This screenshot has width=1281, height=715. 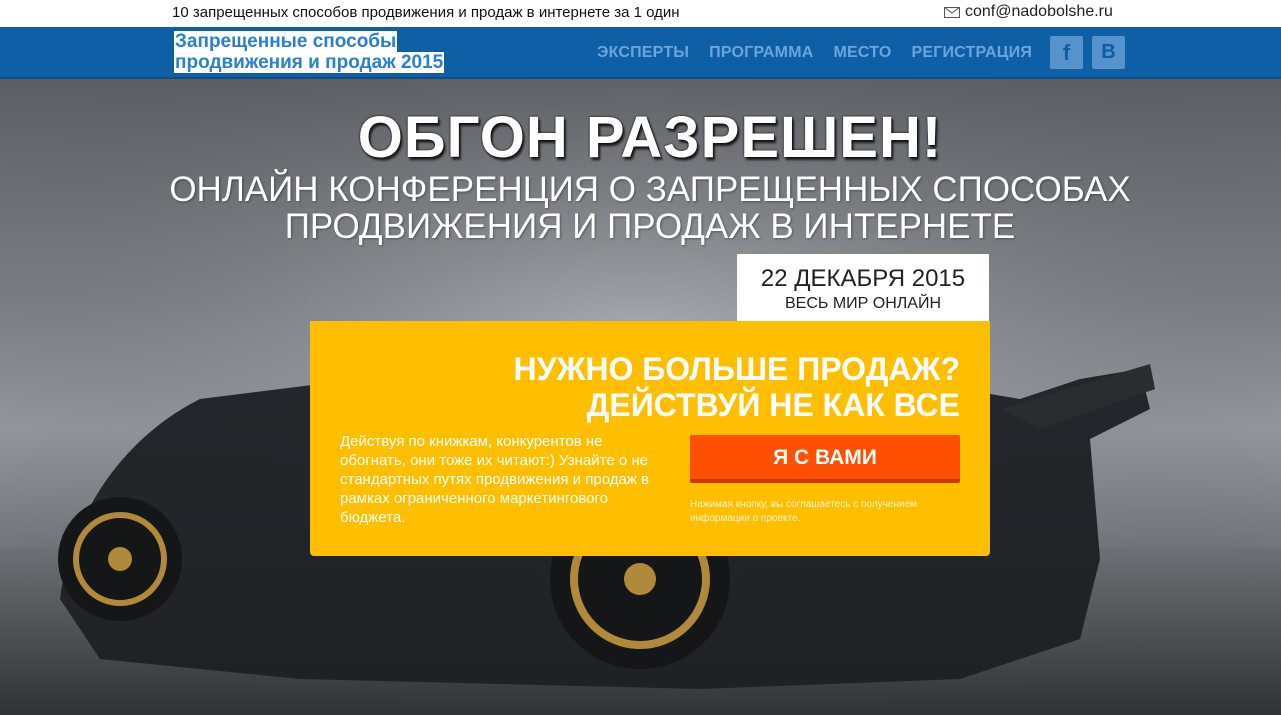 What do you see at coordinates (286, 41) in the screenshot?
I see `brand-line-1: Запрещенные способы` at bounding box center [286, 41].